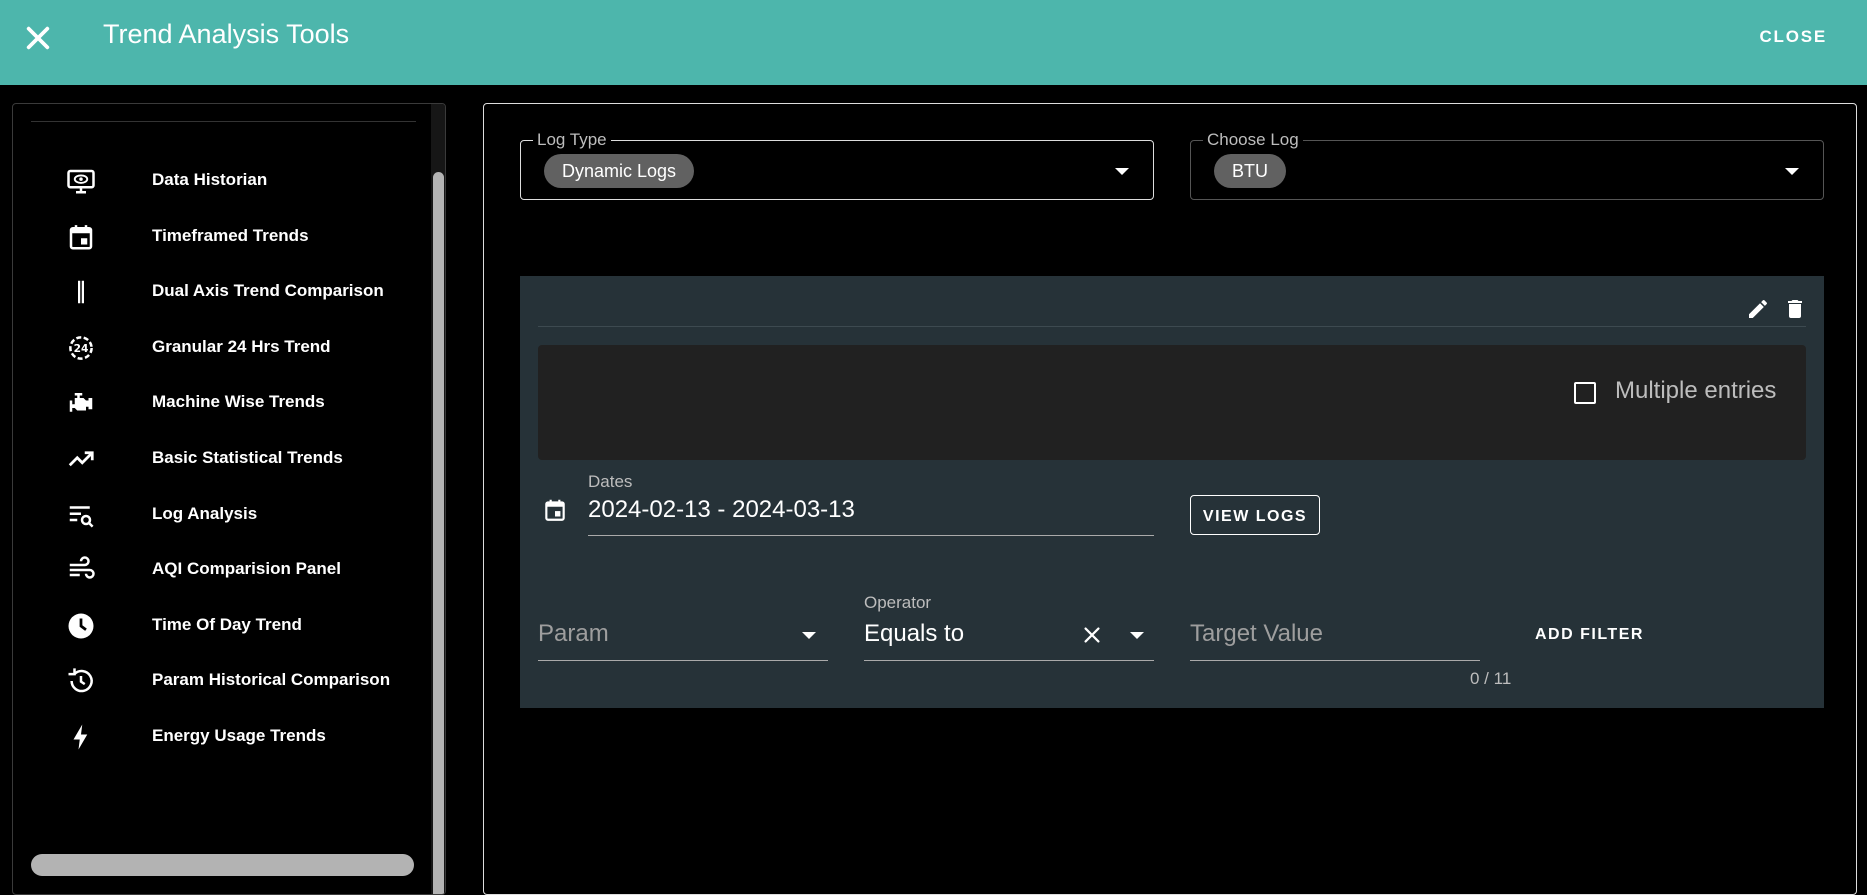  What do you see at coordinates (1092, 635) in the screenshot?
I see `clear-icon` at bounding box center [1092, 635].